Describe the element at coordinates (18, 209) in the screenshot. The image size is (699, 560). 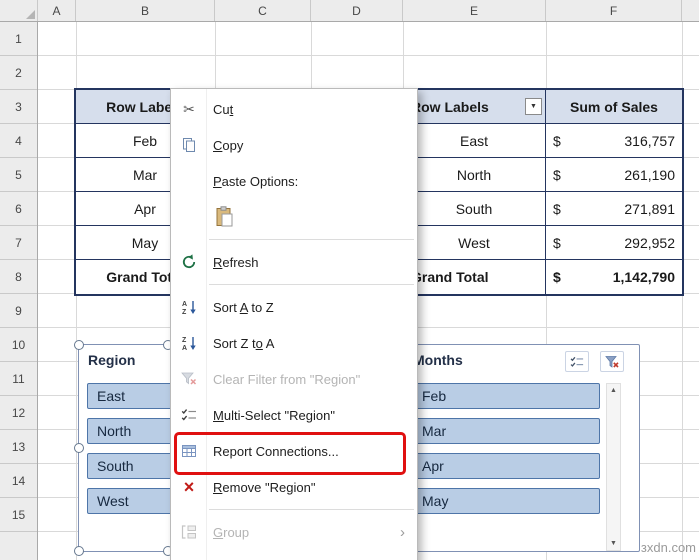
I see `row-header: 6` at that location.